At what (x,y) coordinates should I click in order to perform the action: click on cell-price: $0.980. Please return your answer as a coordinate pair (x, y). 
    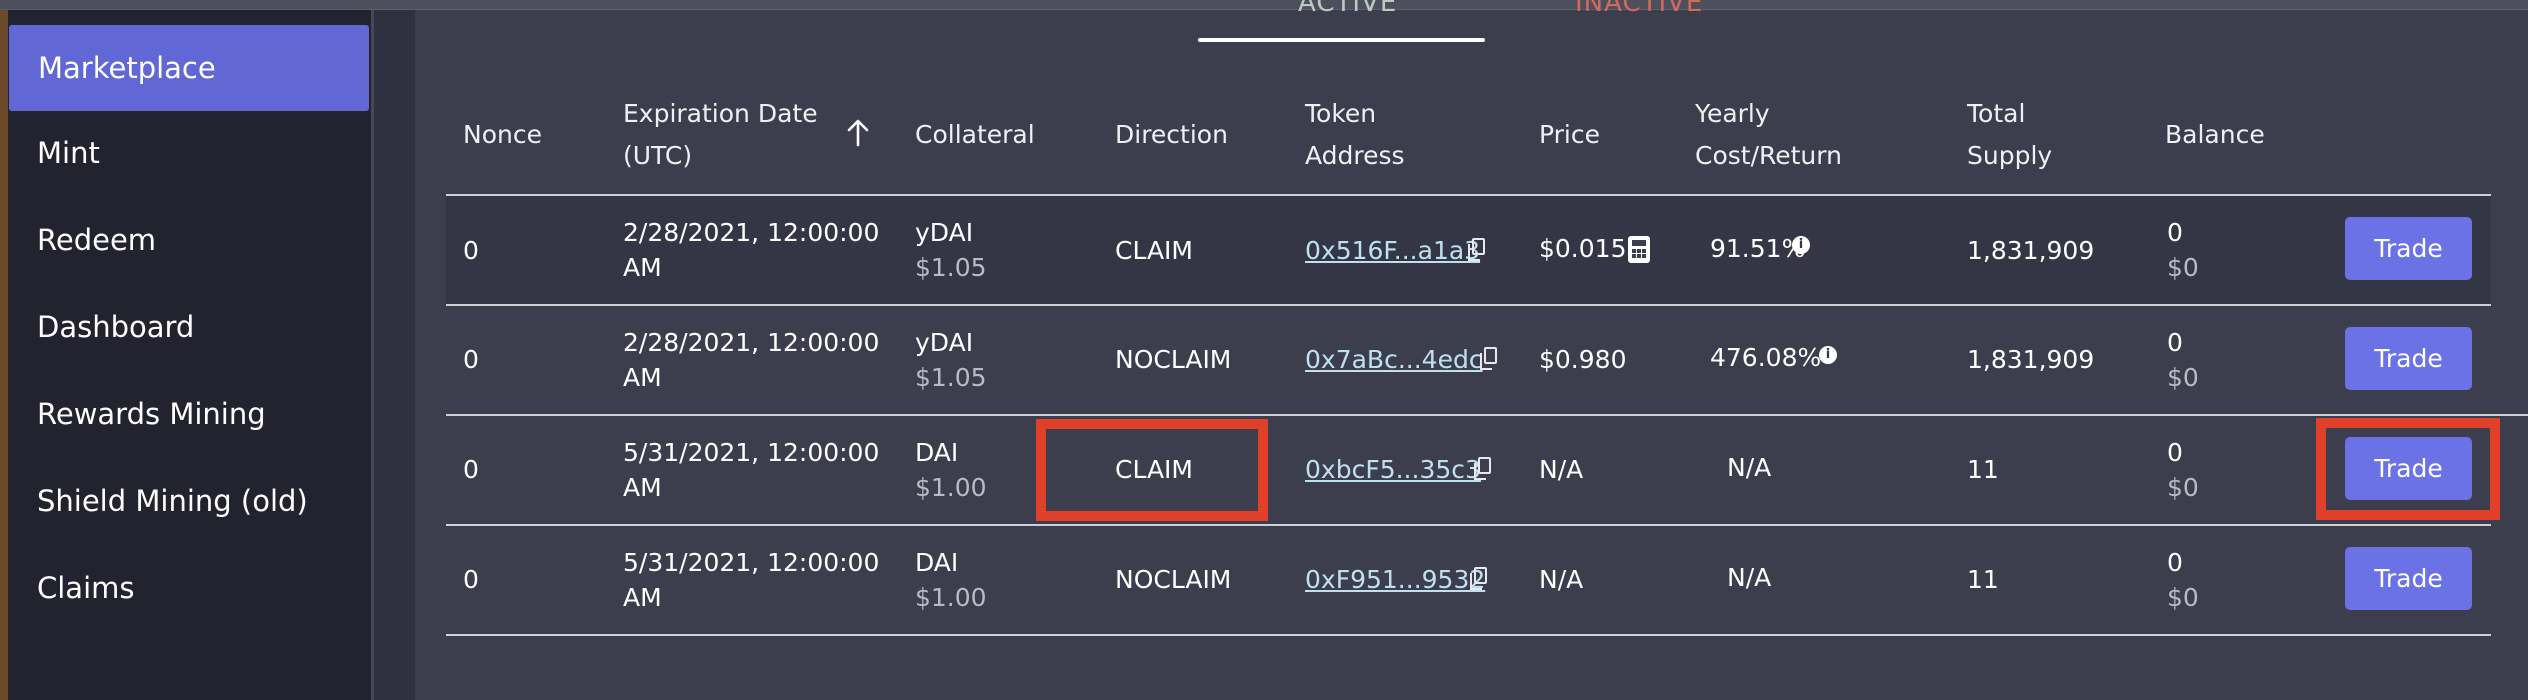
    Looking at the image, I should click on (1583, 359).